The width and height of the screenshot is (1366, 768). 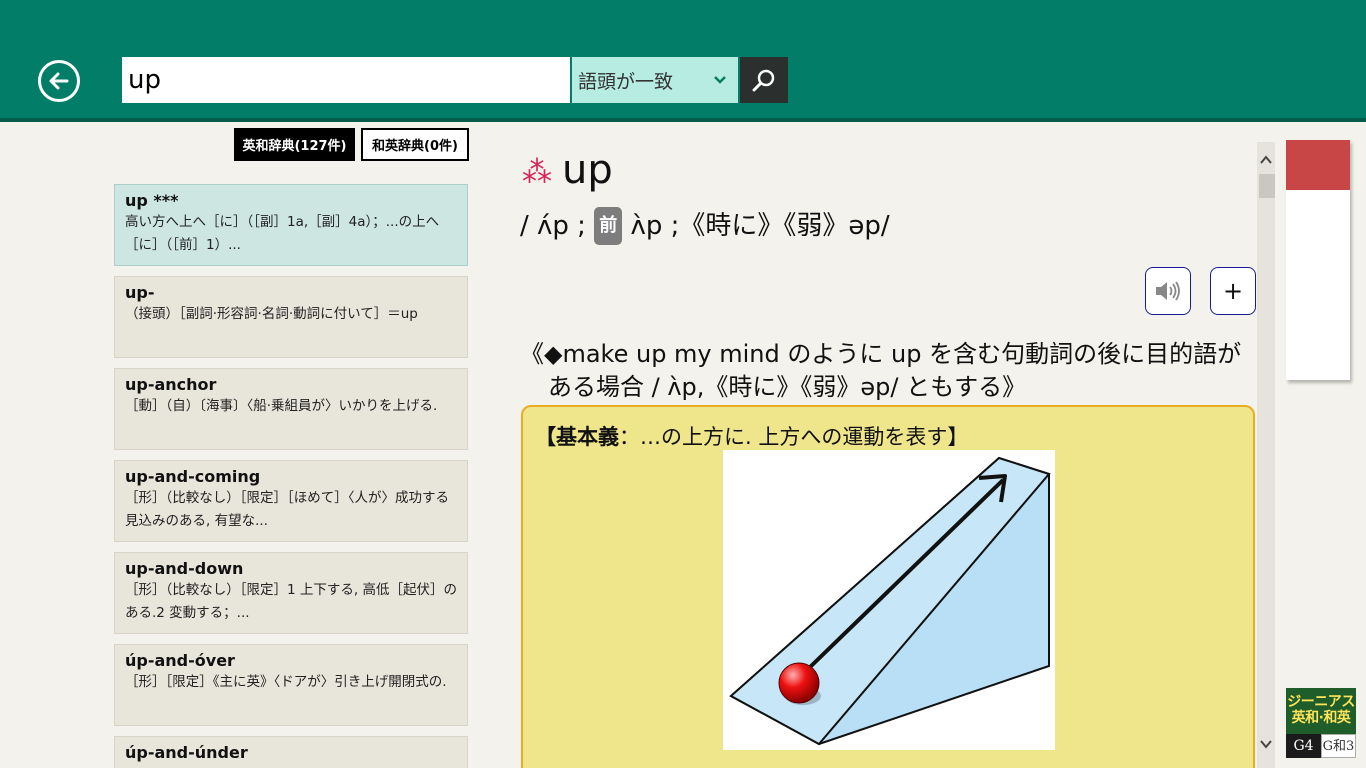 I want to click on preposition-badge: 前, so click(x=608, y=226).